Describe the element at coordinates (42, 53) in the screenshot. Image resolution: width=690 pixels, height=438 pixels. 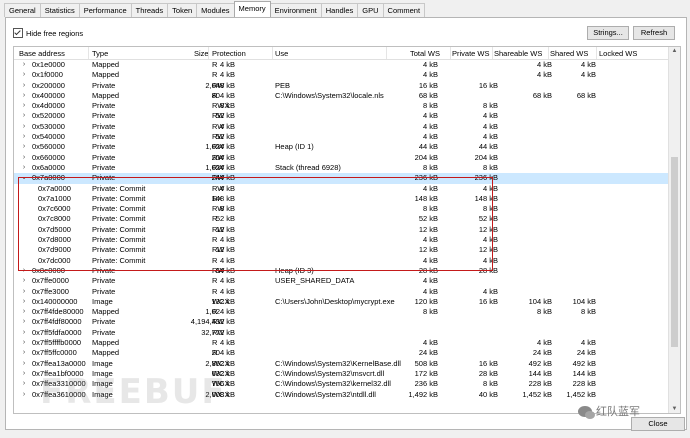
I see `column-base-address: Base address` at that location.